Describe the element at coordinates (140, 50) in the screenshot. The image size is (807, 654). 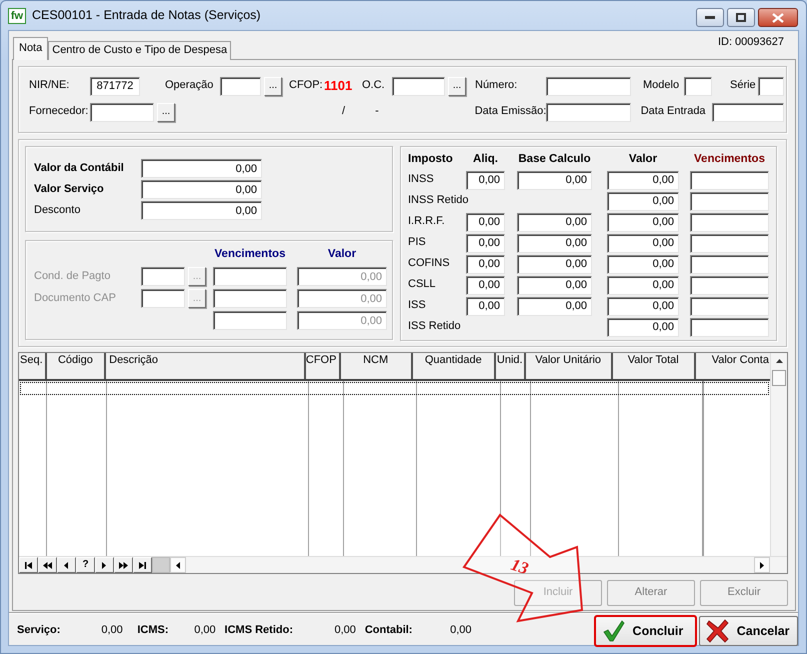
I see `tab: Centro de Custo e Tipo de Despesa` at that location.